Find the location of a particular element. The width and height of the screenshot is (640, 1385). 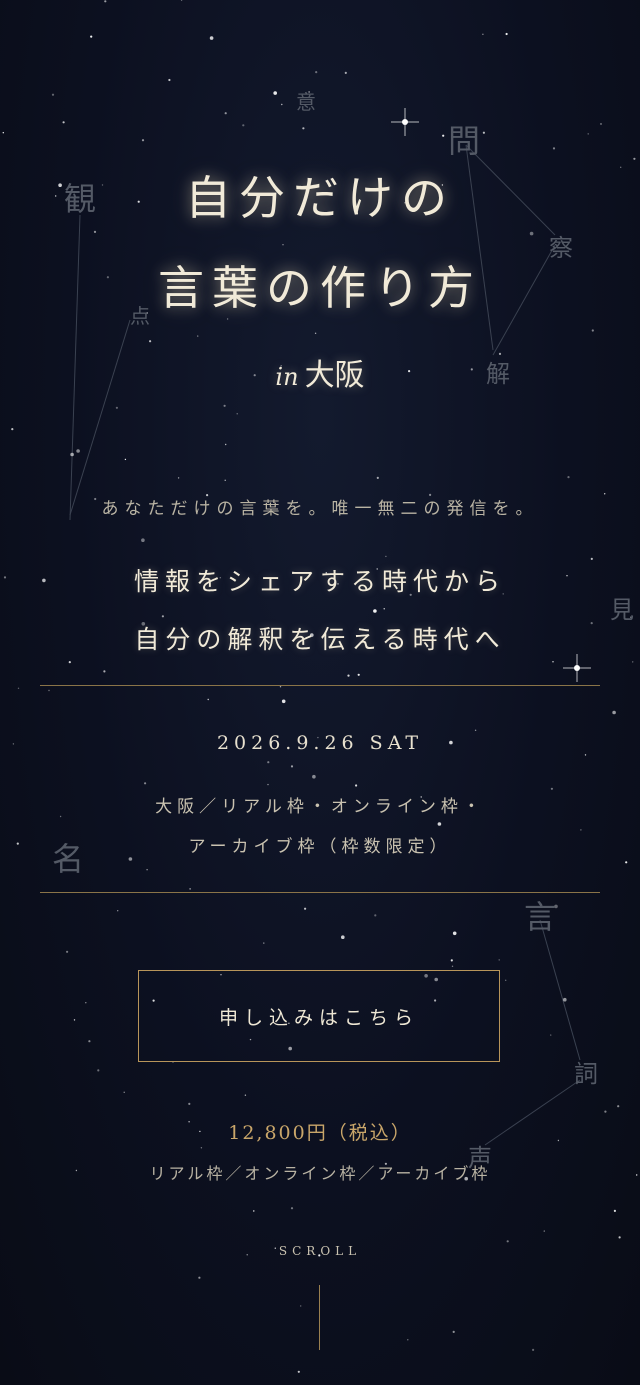

apply-button: 申し込みはこちら is located at coordinates (319, 1016).